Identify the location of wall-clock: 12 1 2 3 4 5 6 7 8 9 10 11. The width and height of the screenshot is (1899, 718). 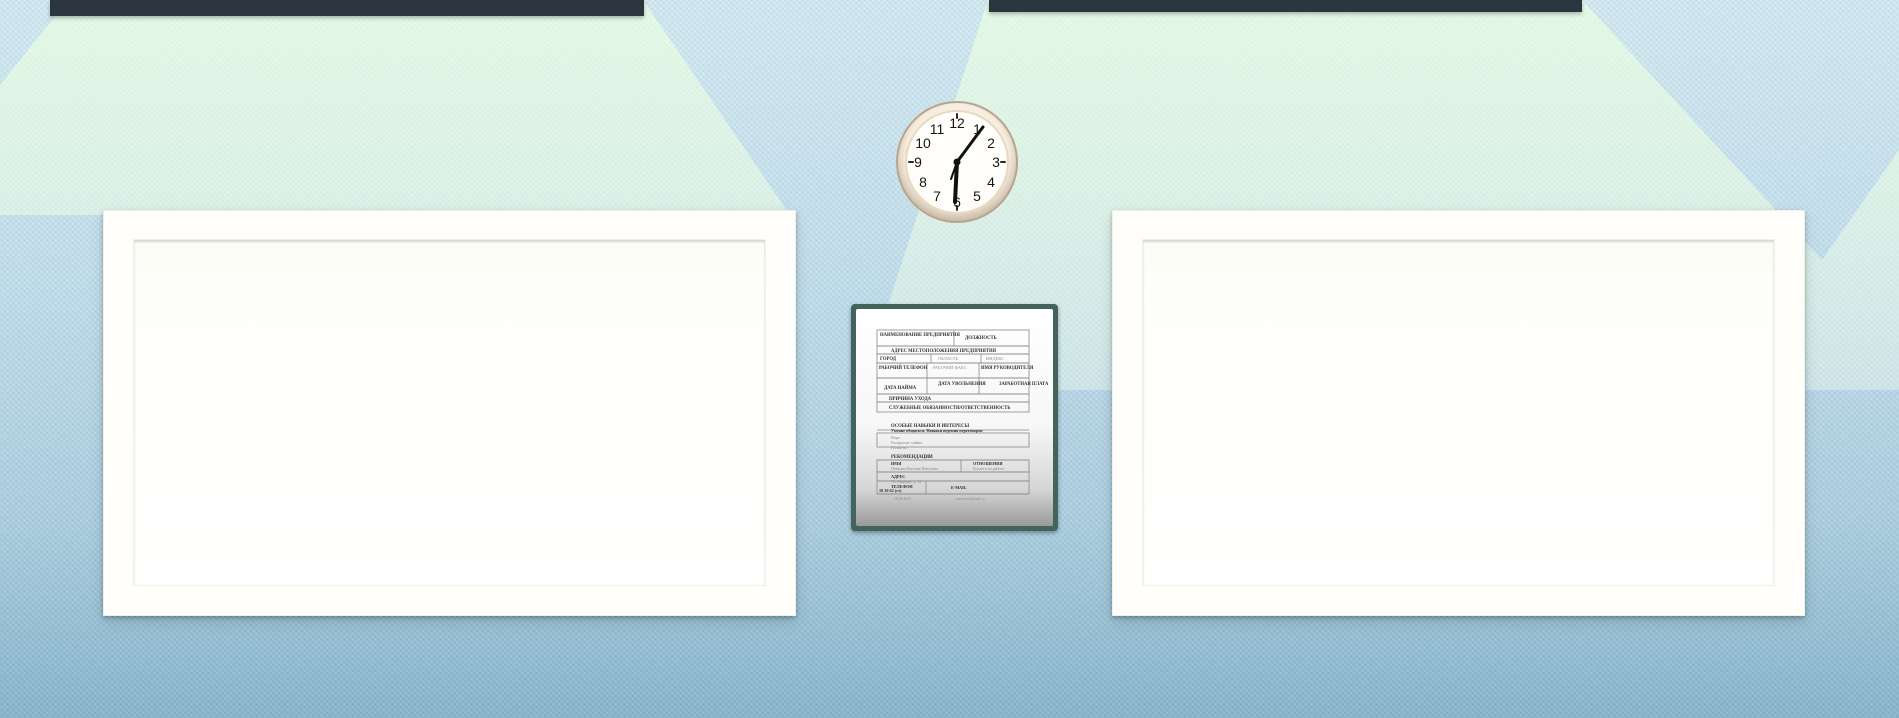
(957, 162).